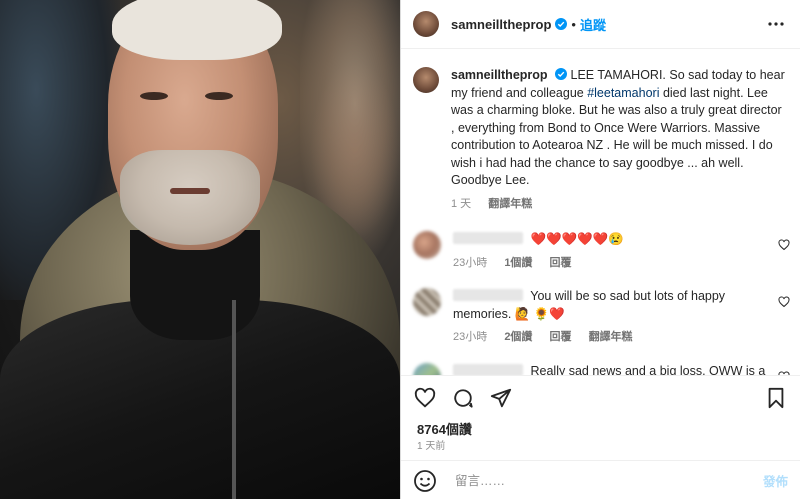  I want to click on mouth, so click(190, 191).